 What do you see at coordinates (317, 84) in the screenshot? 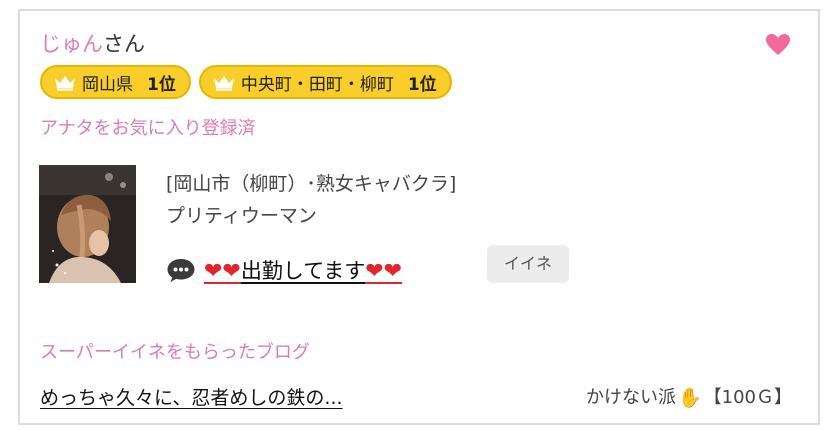
I see `badge-area: 中央町・田町・柳町` at bounding box center [317, 84].